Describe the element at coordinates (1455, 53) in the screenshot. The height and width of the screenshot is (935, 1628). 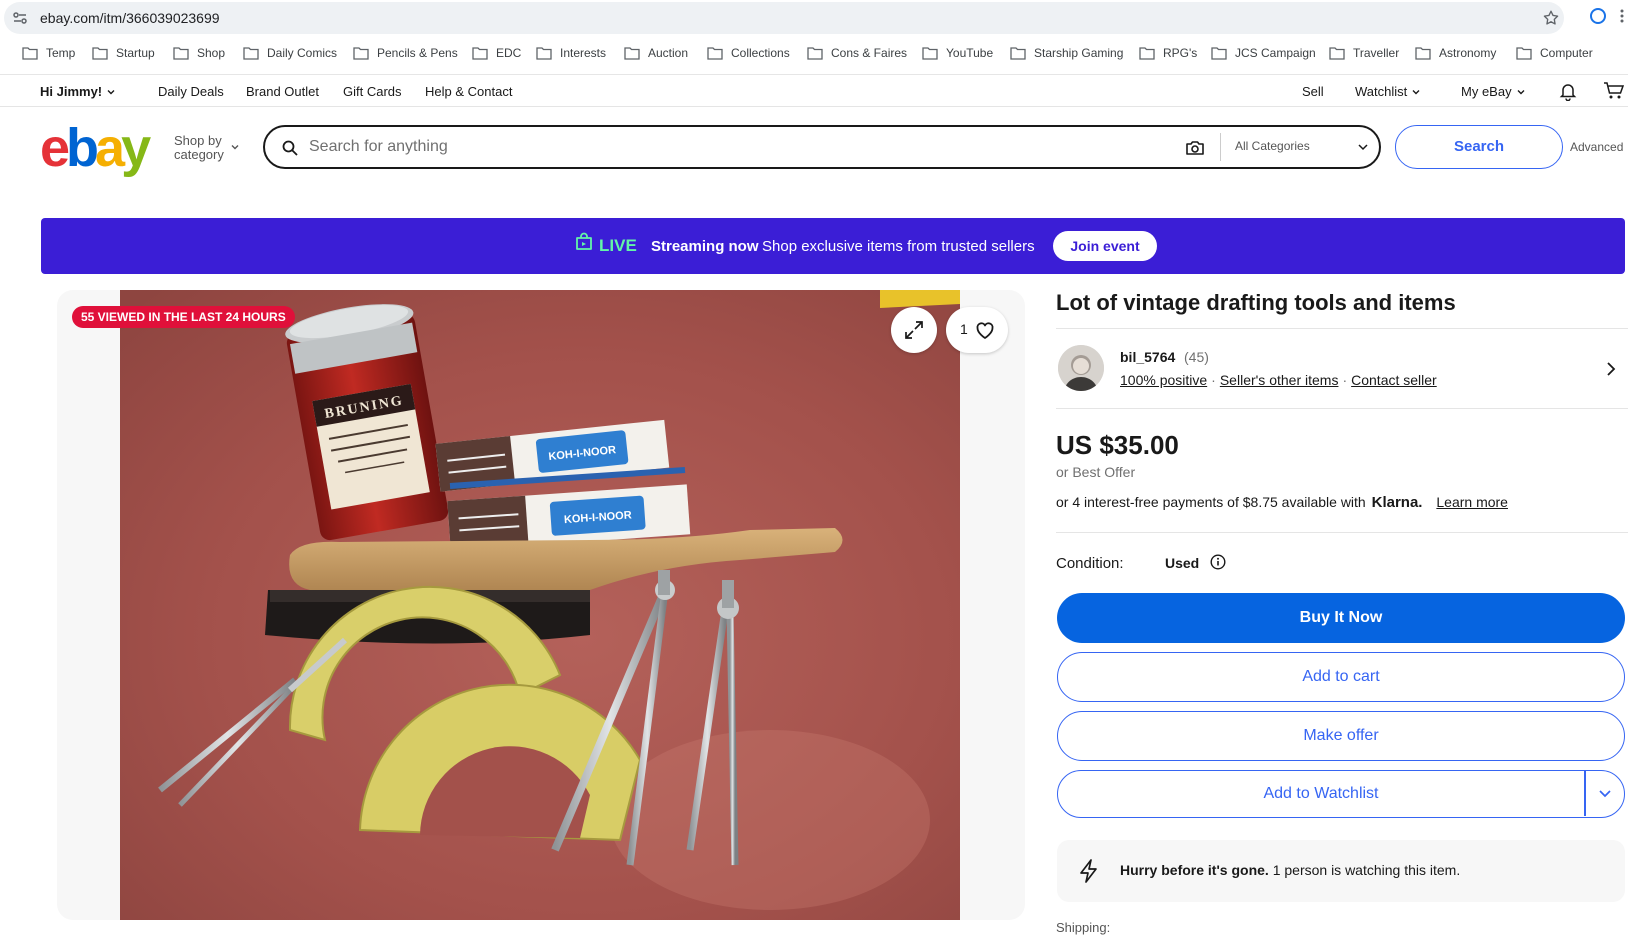
I see `bookmark-folder: Astronomy` at that location.